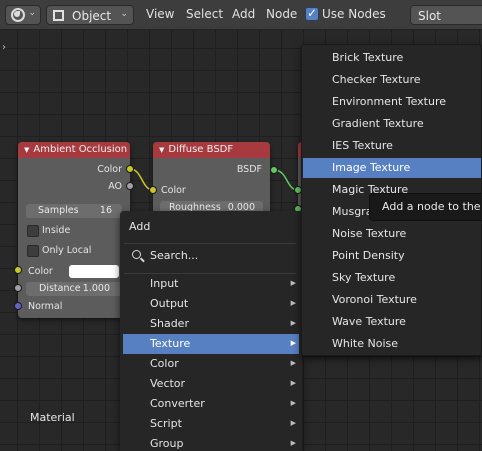  I want to click on texture-item-brick: Brick Texture, so click(392, 58).